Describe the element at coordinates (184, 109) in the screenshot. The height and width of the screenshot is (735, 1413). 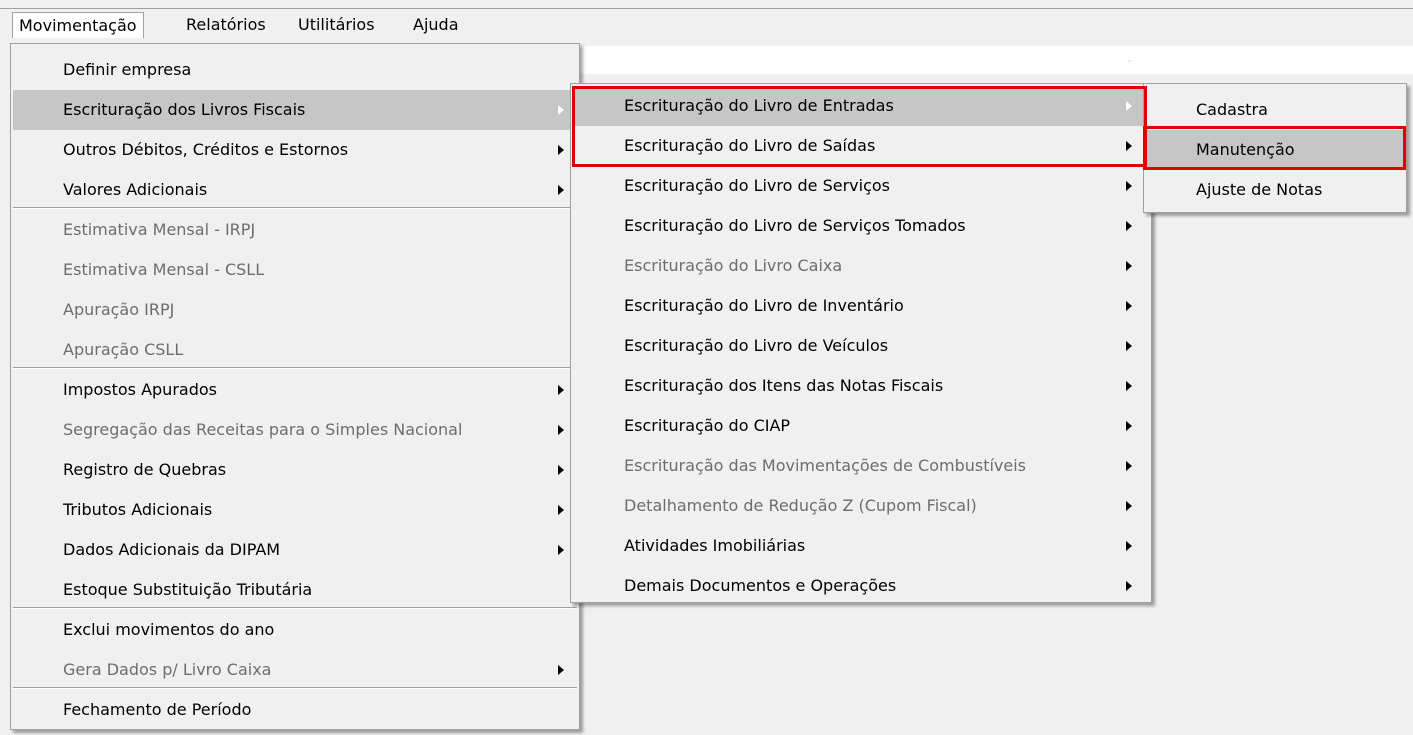
I see `menu-item-label: Escrituração dos Livros Fiscais` at that location.